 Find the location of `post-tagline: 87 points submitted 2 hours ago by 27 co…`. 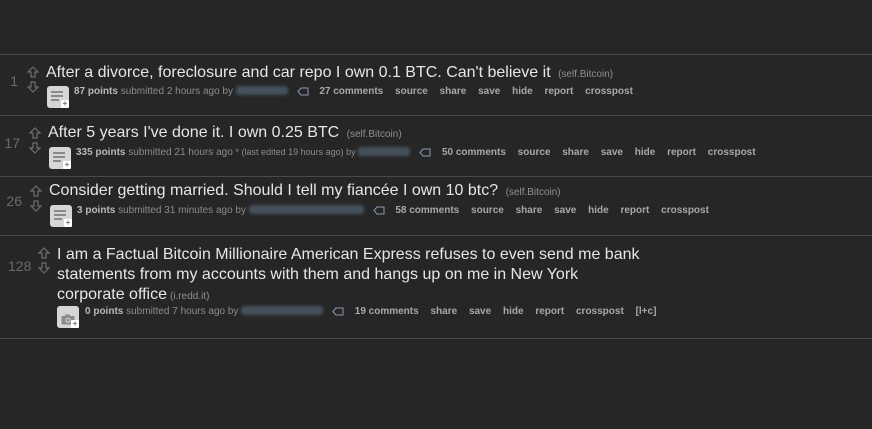

post-tagline: 87 points submitted 2 hours ago by 27 co… is located at coordinates (358, 92).